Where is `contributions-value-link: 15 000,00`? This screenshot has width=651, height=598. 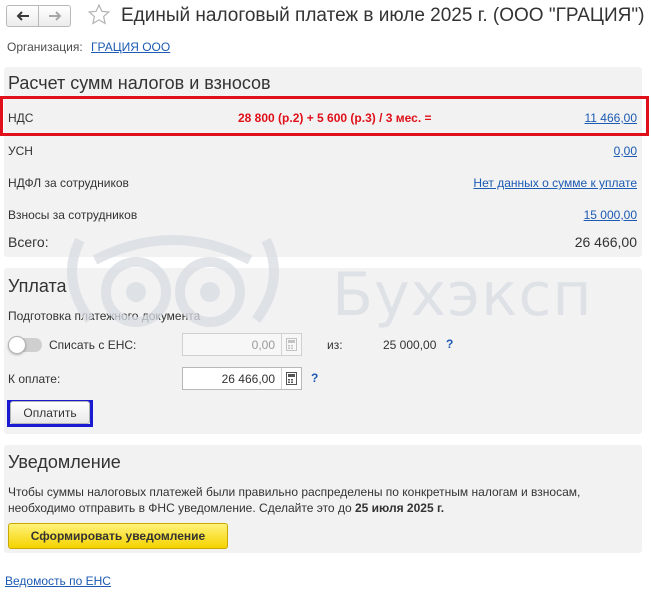
contributions-value-link: 15 000,00 is located at coordinates (610, 215).